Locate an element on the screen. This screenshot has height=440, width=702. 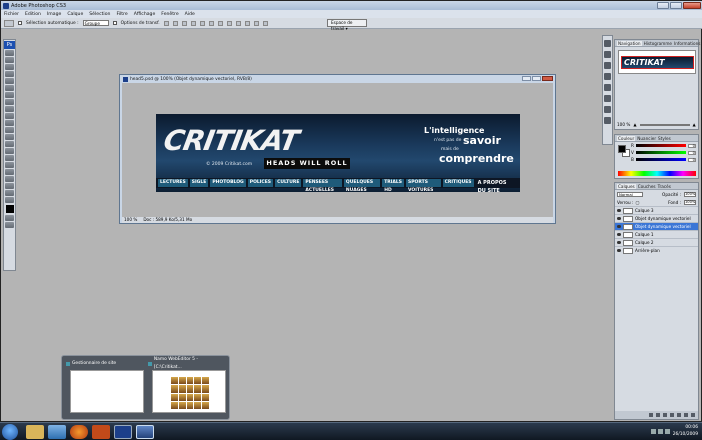
layer-row: Calque 2 is located at coordinates (656, 242).